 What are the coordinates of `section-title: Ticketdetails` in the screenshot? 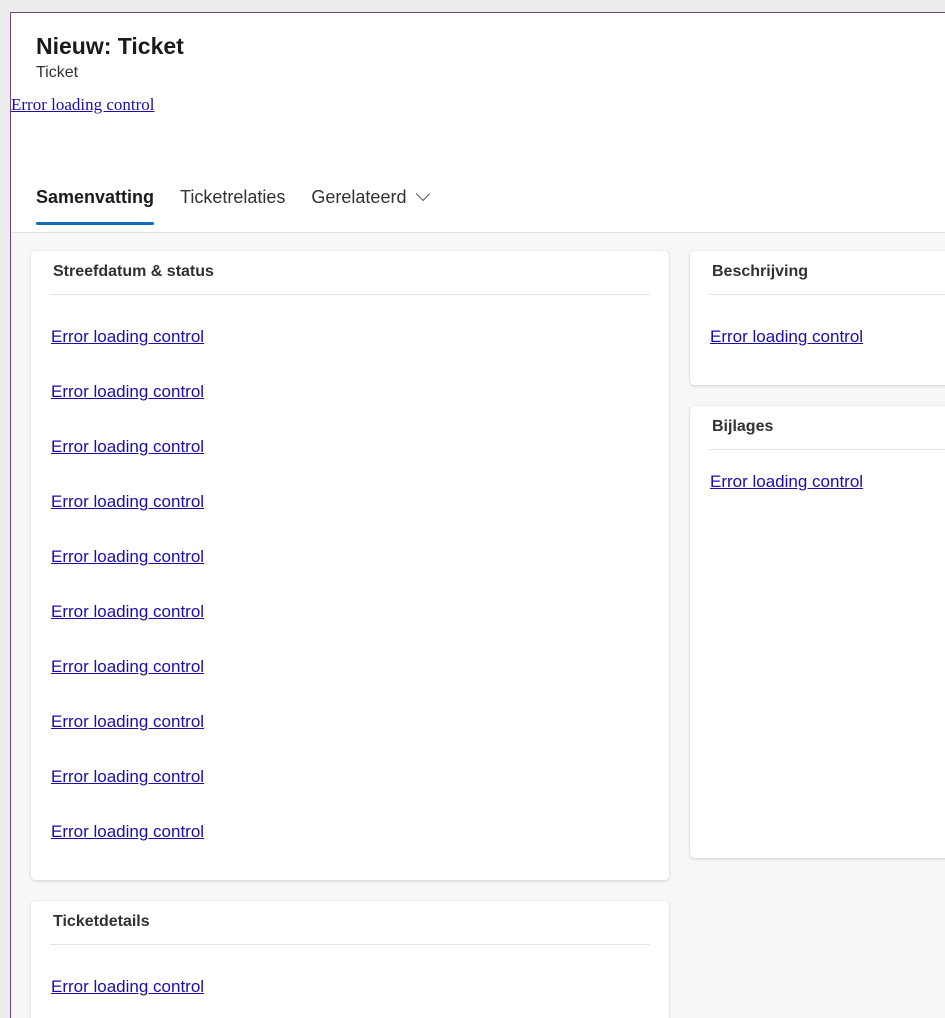 It's located at (101, 921).